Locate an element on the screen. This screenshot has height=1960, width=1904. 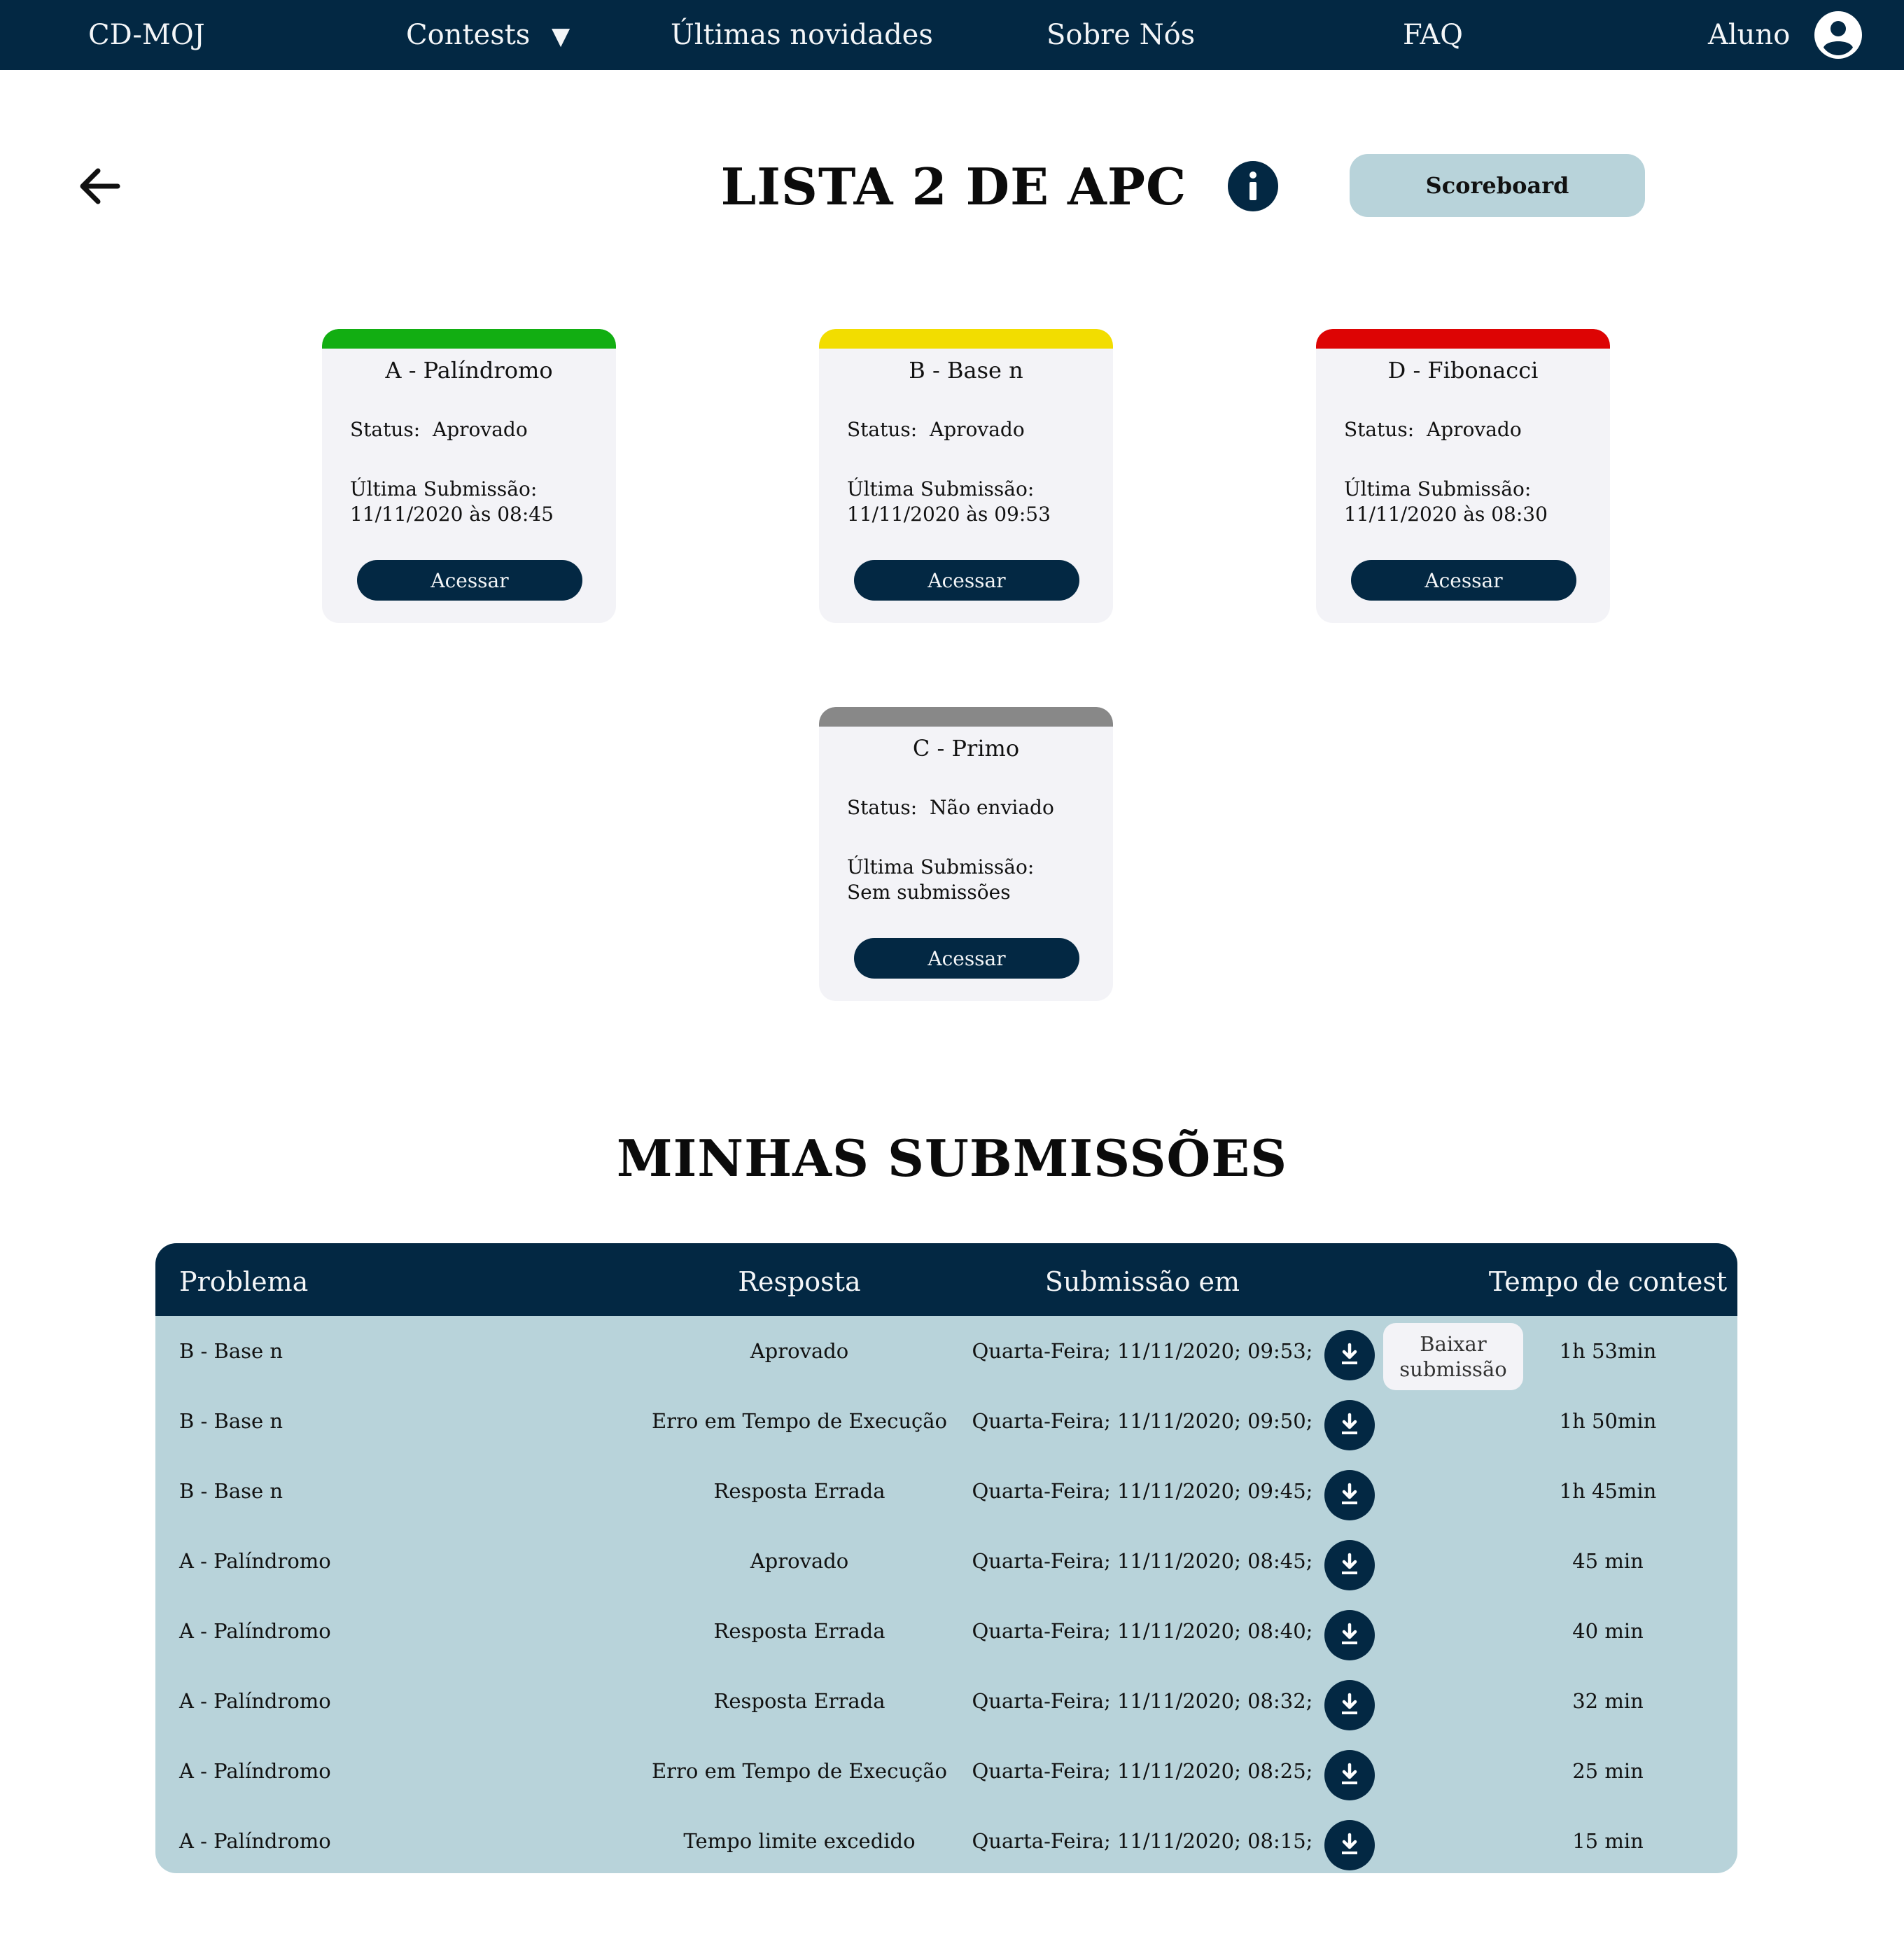
problem-title: D - Fibonacci is located at coordinates (1463, 370).